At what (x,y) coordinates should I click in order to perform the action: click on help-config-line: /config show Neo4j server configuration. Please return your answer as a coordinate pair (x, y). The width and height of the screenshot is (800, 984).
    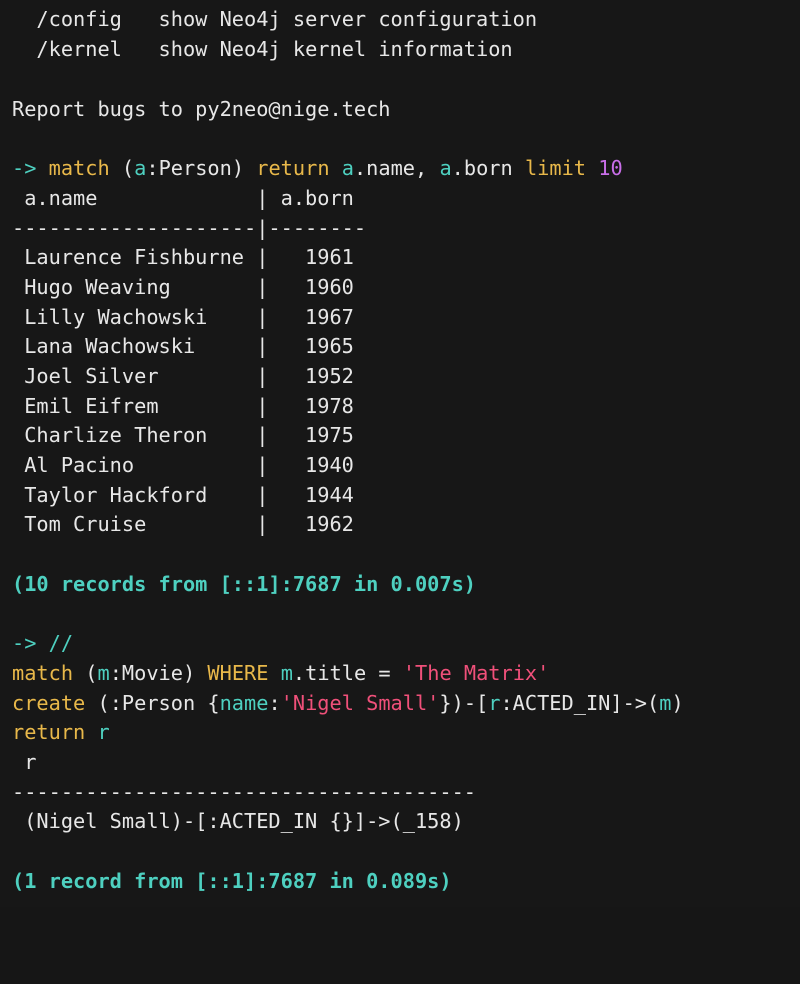
    Looking at the image, I should click on (274, 19).